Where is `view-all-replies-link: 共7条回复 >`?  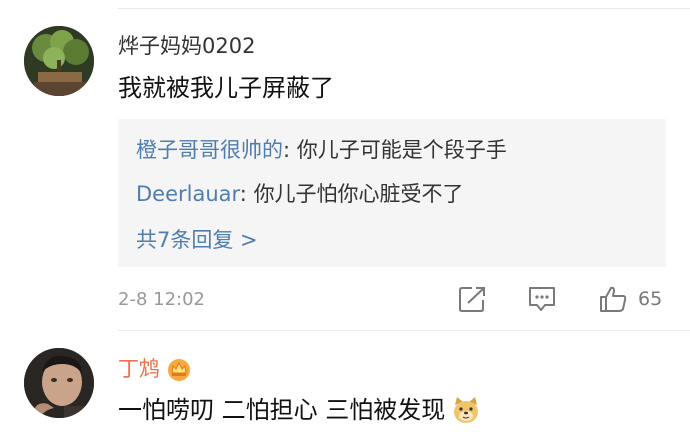 view-all-replies-link: 共7条回复 > is located at coordinates (197, 240).